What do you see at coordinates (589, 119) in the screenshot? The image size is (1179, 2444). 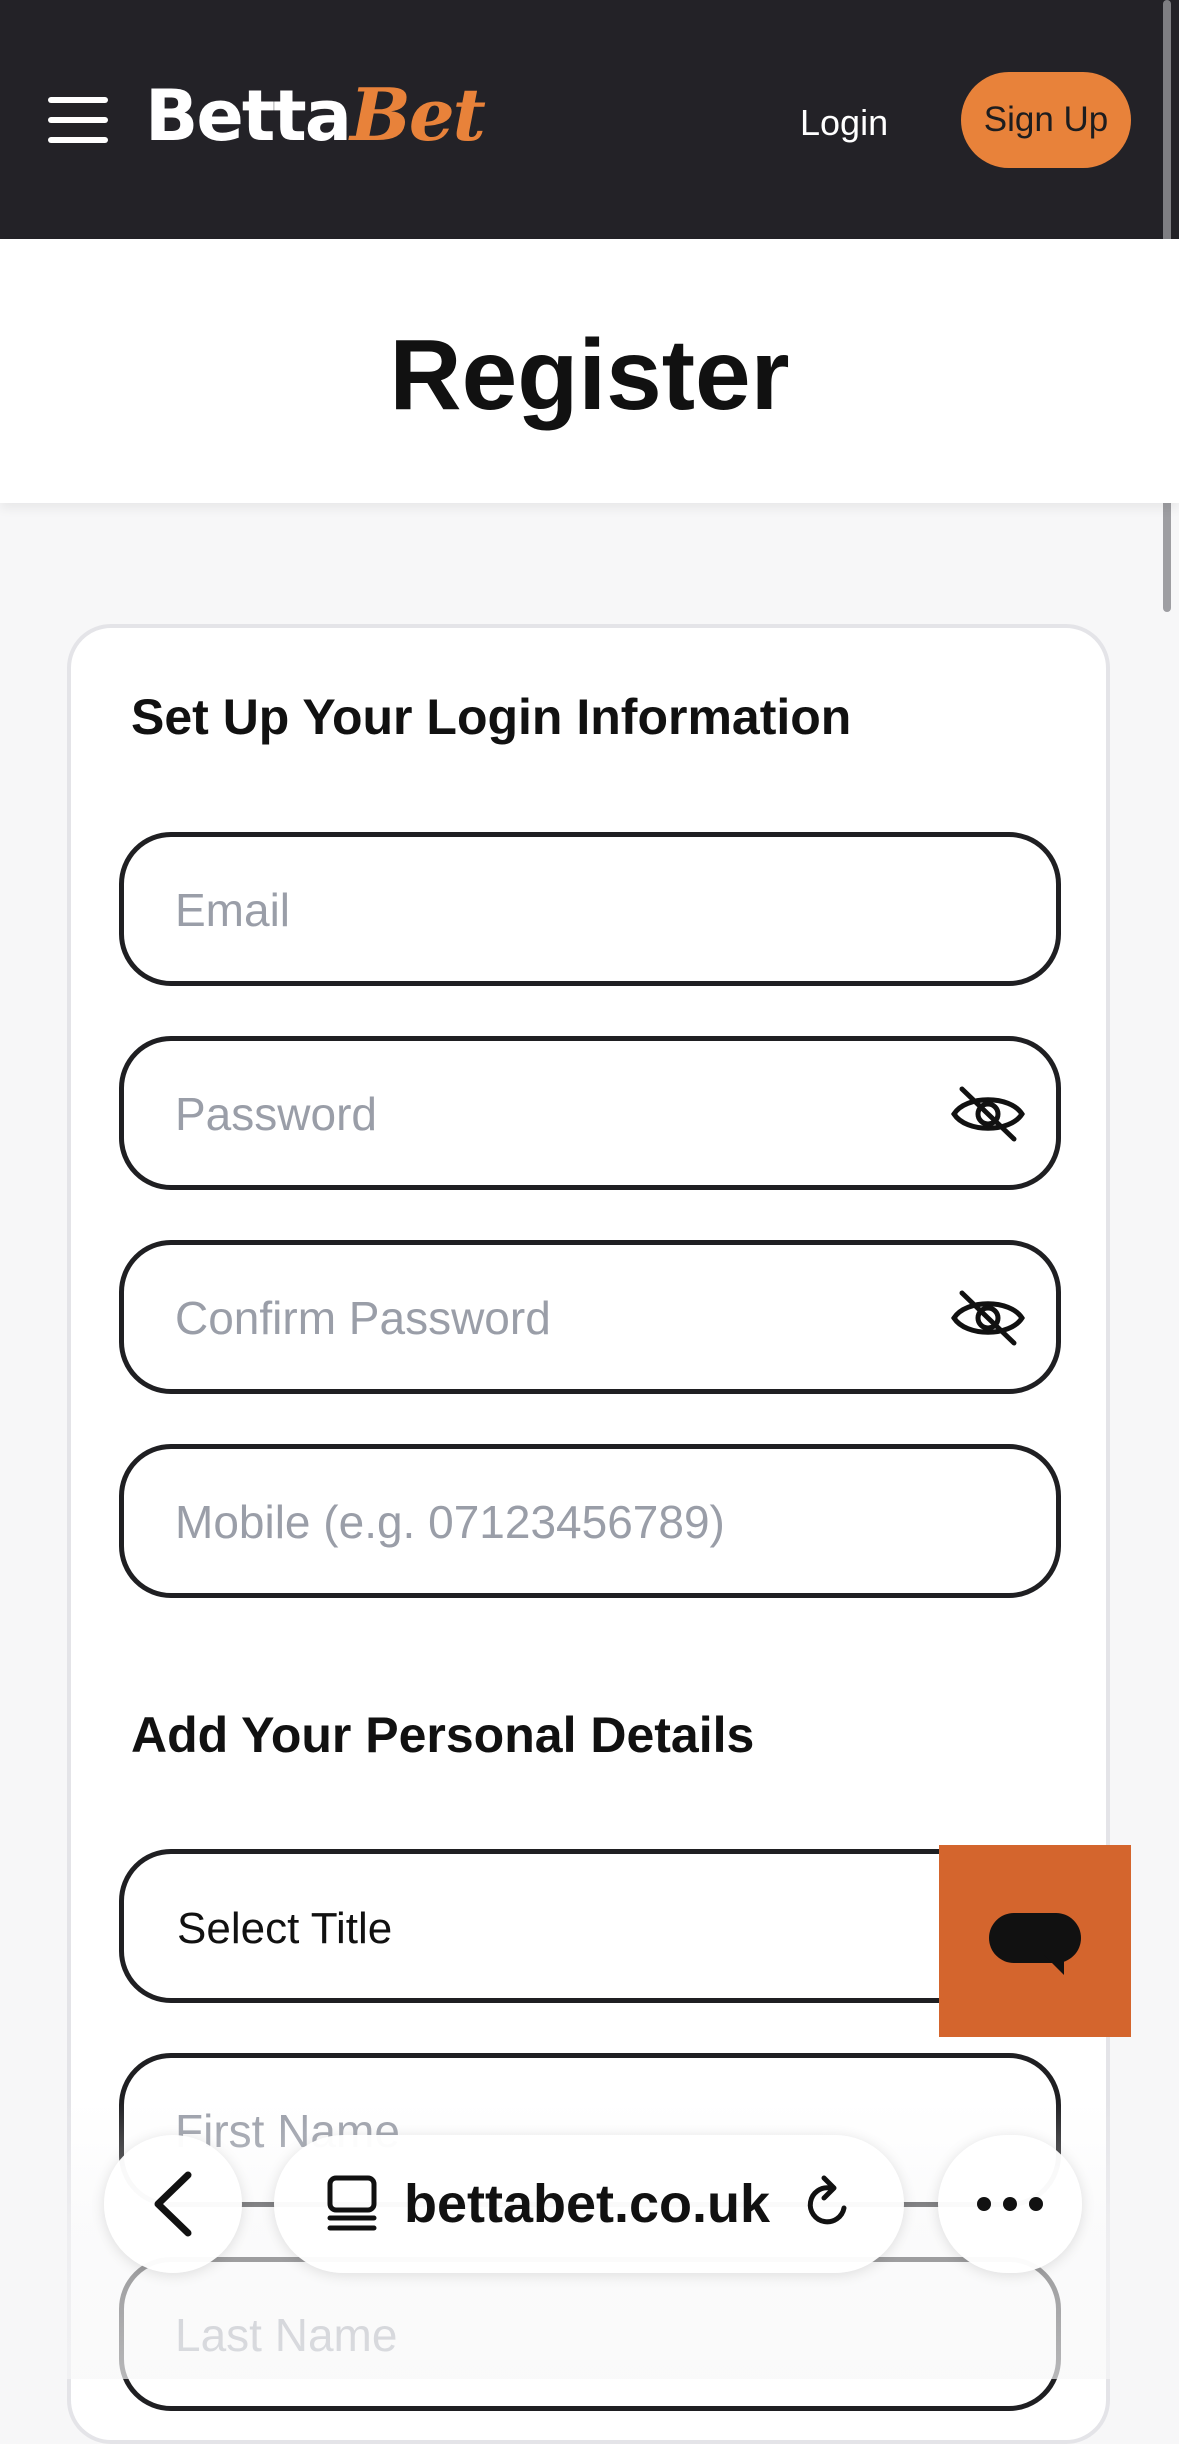 I see `top-nav-bar: Betta Bet Login Sign Up` at bounding box center [589, 119].